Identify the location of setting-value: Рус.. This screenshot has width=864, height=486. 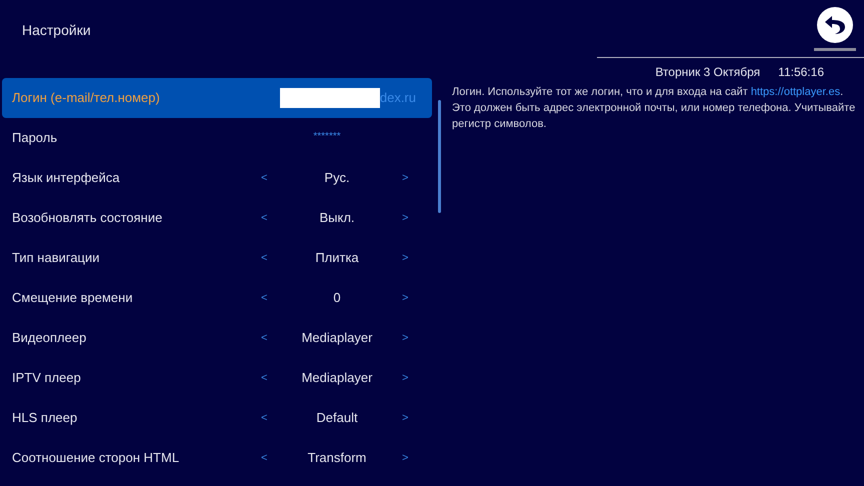
(337, 178).